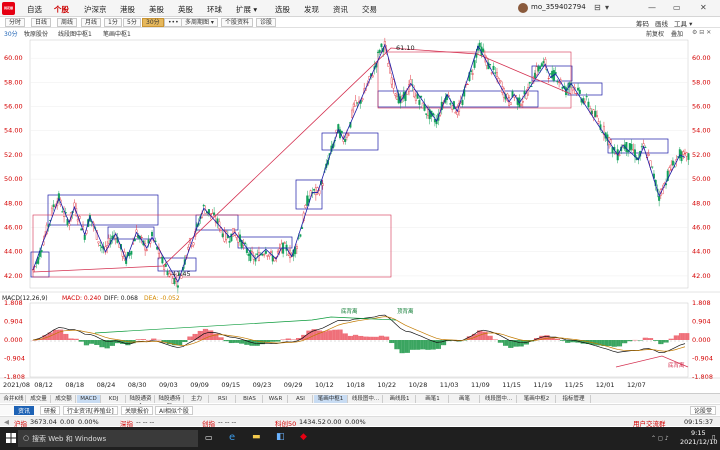 This screenshot has height=450, width=720. What do you see at coordinates (64, 399) in the screenshot?
I see `indicator-tab: 成交额` at bounding box center [64, 399].